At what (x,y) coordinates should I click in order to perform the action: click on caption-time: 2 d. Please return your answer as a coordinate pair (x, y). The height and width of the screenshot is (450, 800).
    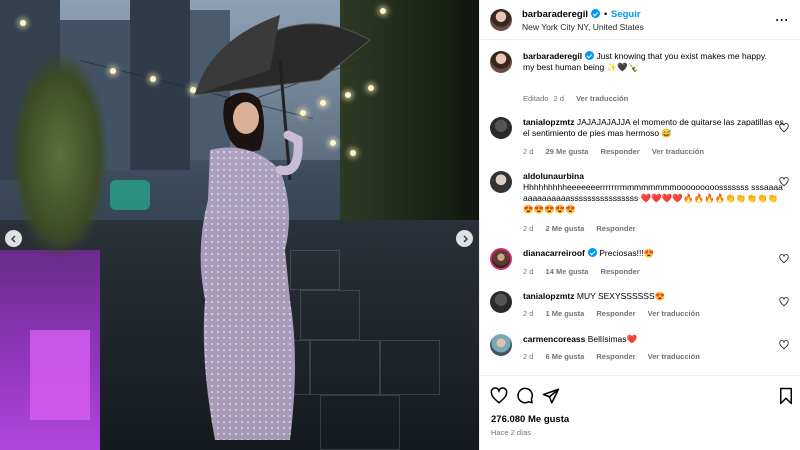
    Looking at the image, I should click on (559, 98).